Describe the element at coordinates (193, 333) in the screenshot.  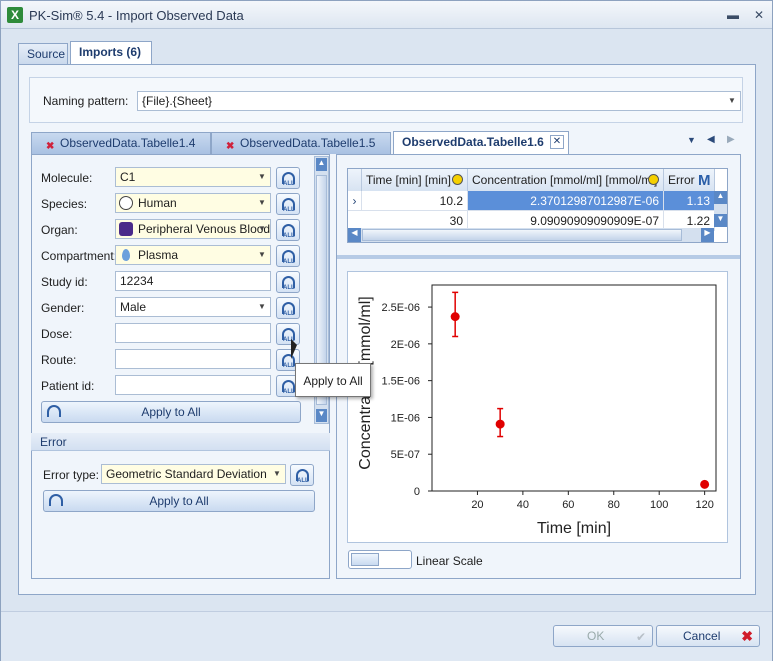
I see `dose-field` at that location.